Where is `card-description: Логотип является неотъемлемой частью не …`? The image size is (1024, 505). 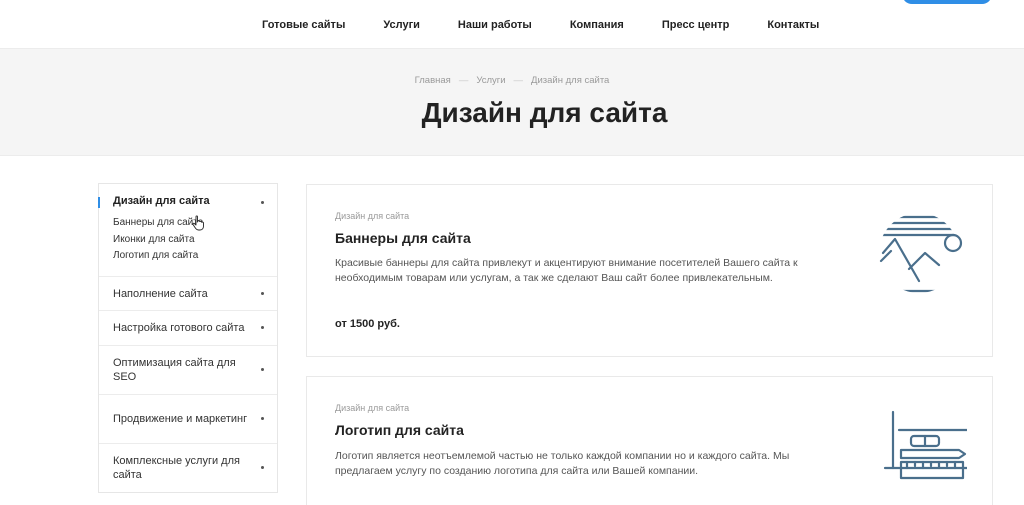 card-description: Логотип является неотъемлемой частью не … is located at coordinates (562, 463).